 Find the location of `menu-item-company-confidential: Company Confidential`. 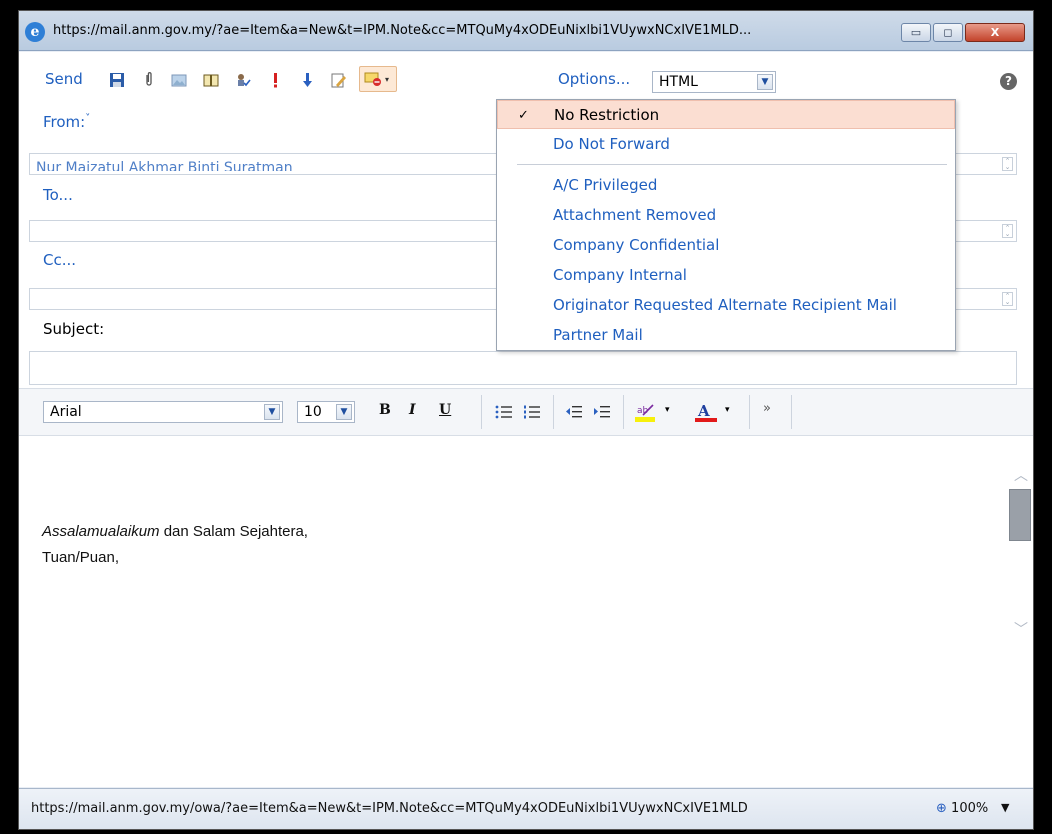

menu-item-company-confidential: Company Confidential is located at coordinates (726, 245).